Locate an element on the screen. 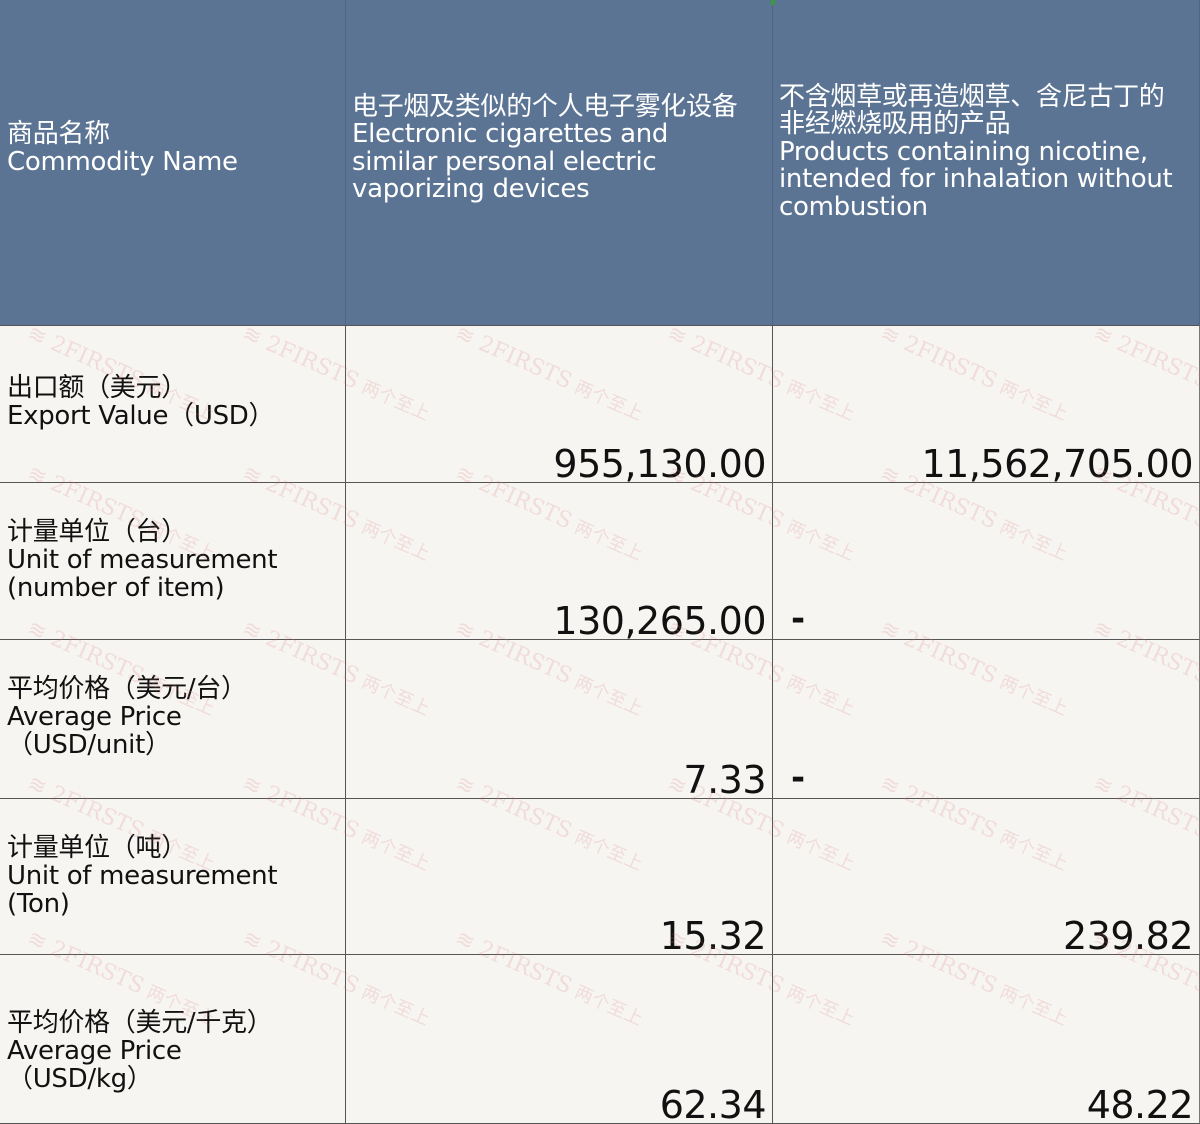  row-label-text: 平均价格（美元/台） Average Price （USD/unit） is located at coordinates (127, 717).